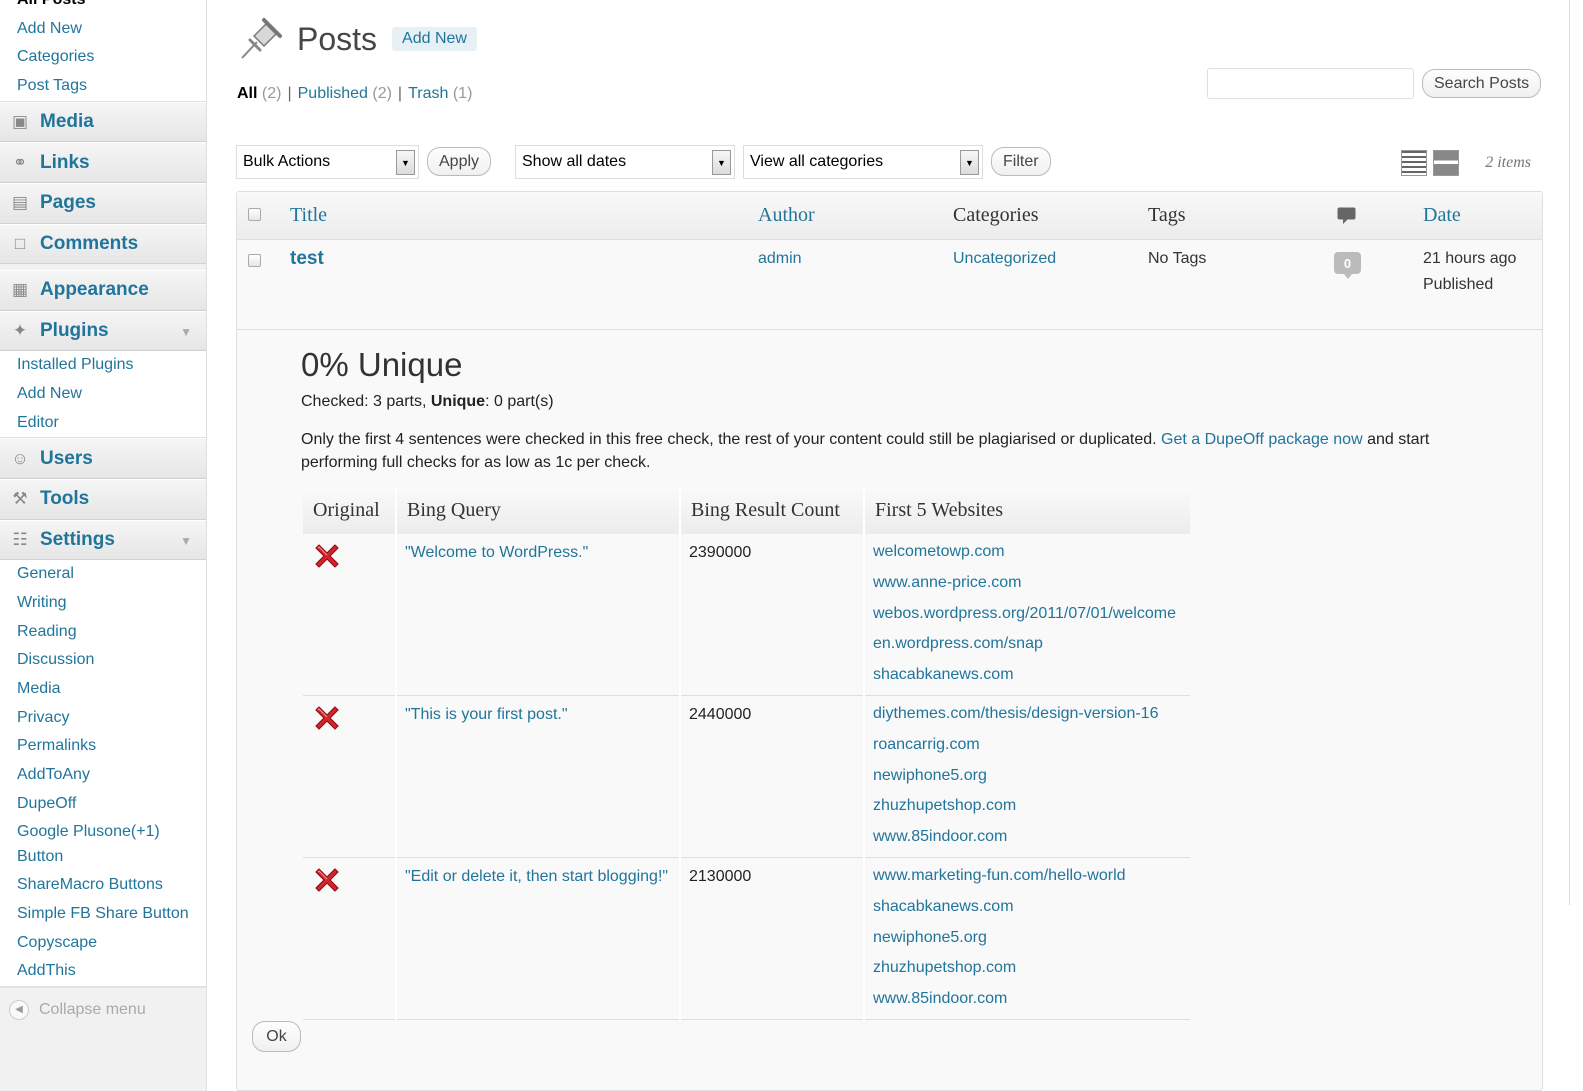 This screenshot has height=1091, width=1583. Describe the element at coordinates (103, 718) in the screenshot. I see `sidebar-item-privacy: Privacy` at that location.